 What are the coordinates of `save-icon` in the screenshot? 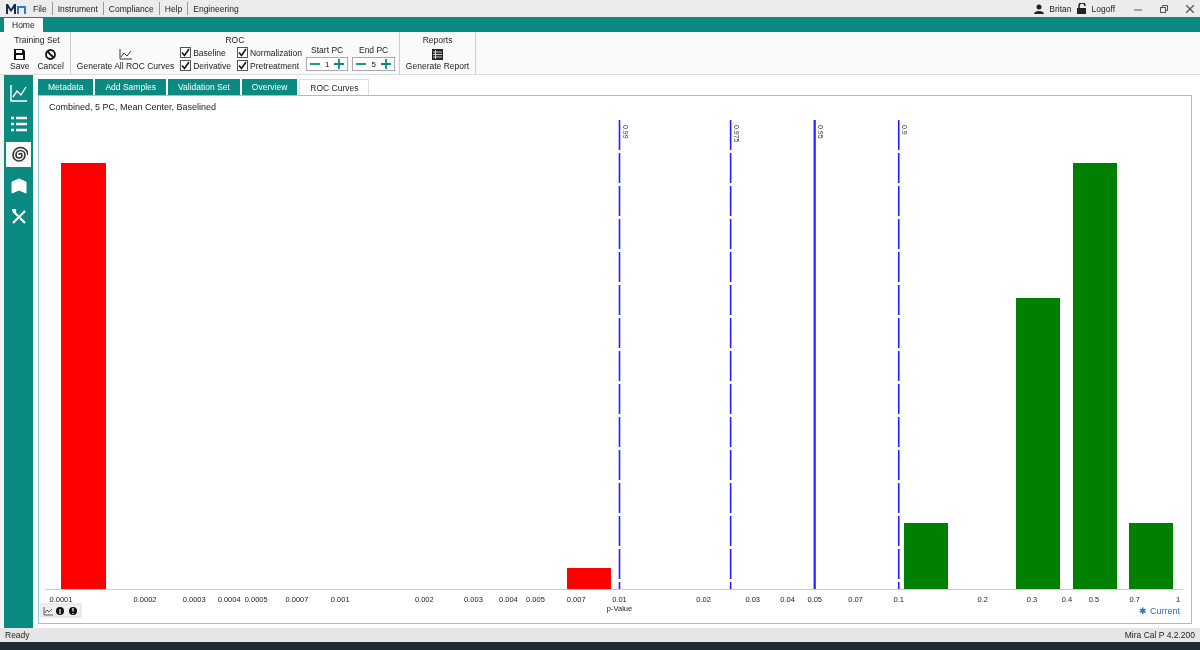 It's located at (20, 54).